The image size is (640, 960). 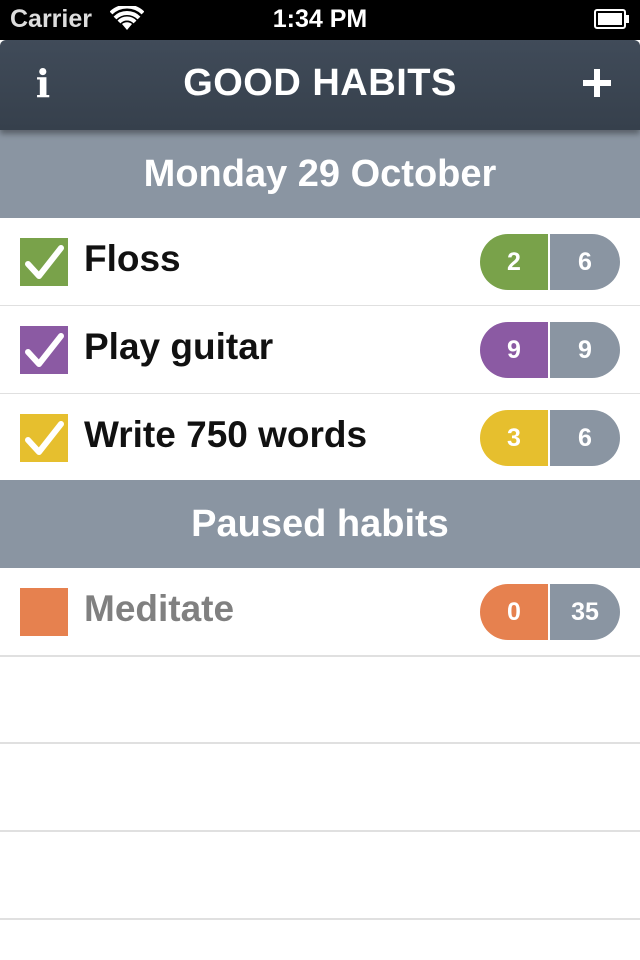 What do you see at coordinates (585, 350) in the screenshot?
I see `habit-total: 9` at bounding box center [585, 350].